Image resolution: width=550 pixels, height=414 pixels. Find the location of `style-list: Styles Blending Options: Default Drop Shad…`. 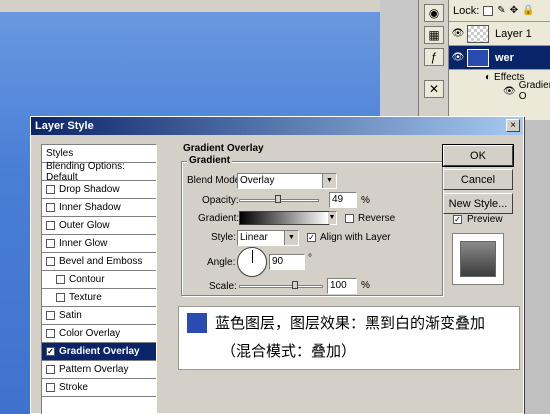

style-list: Styles Blending Options: Default Drop Shad… is located at coordinates (99, 279).